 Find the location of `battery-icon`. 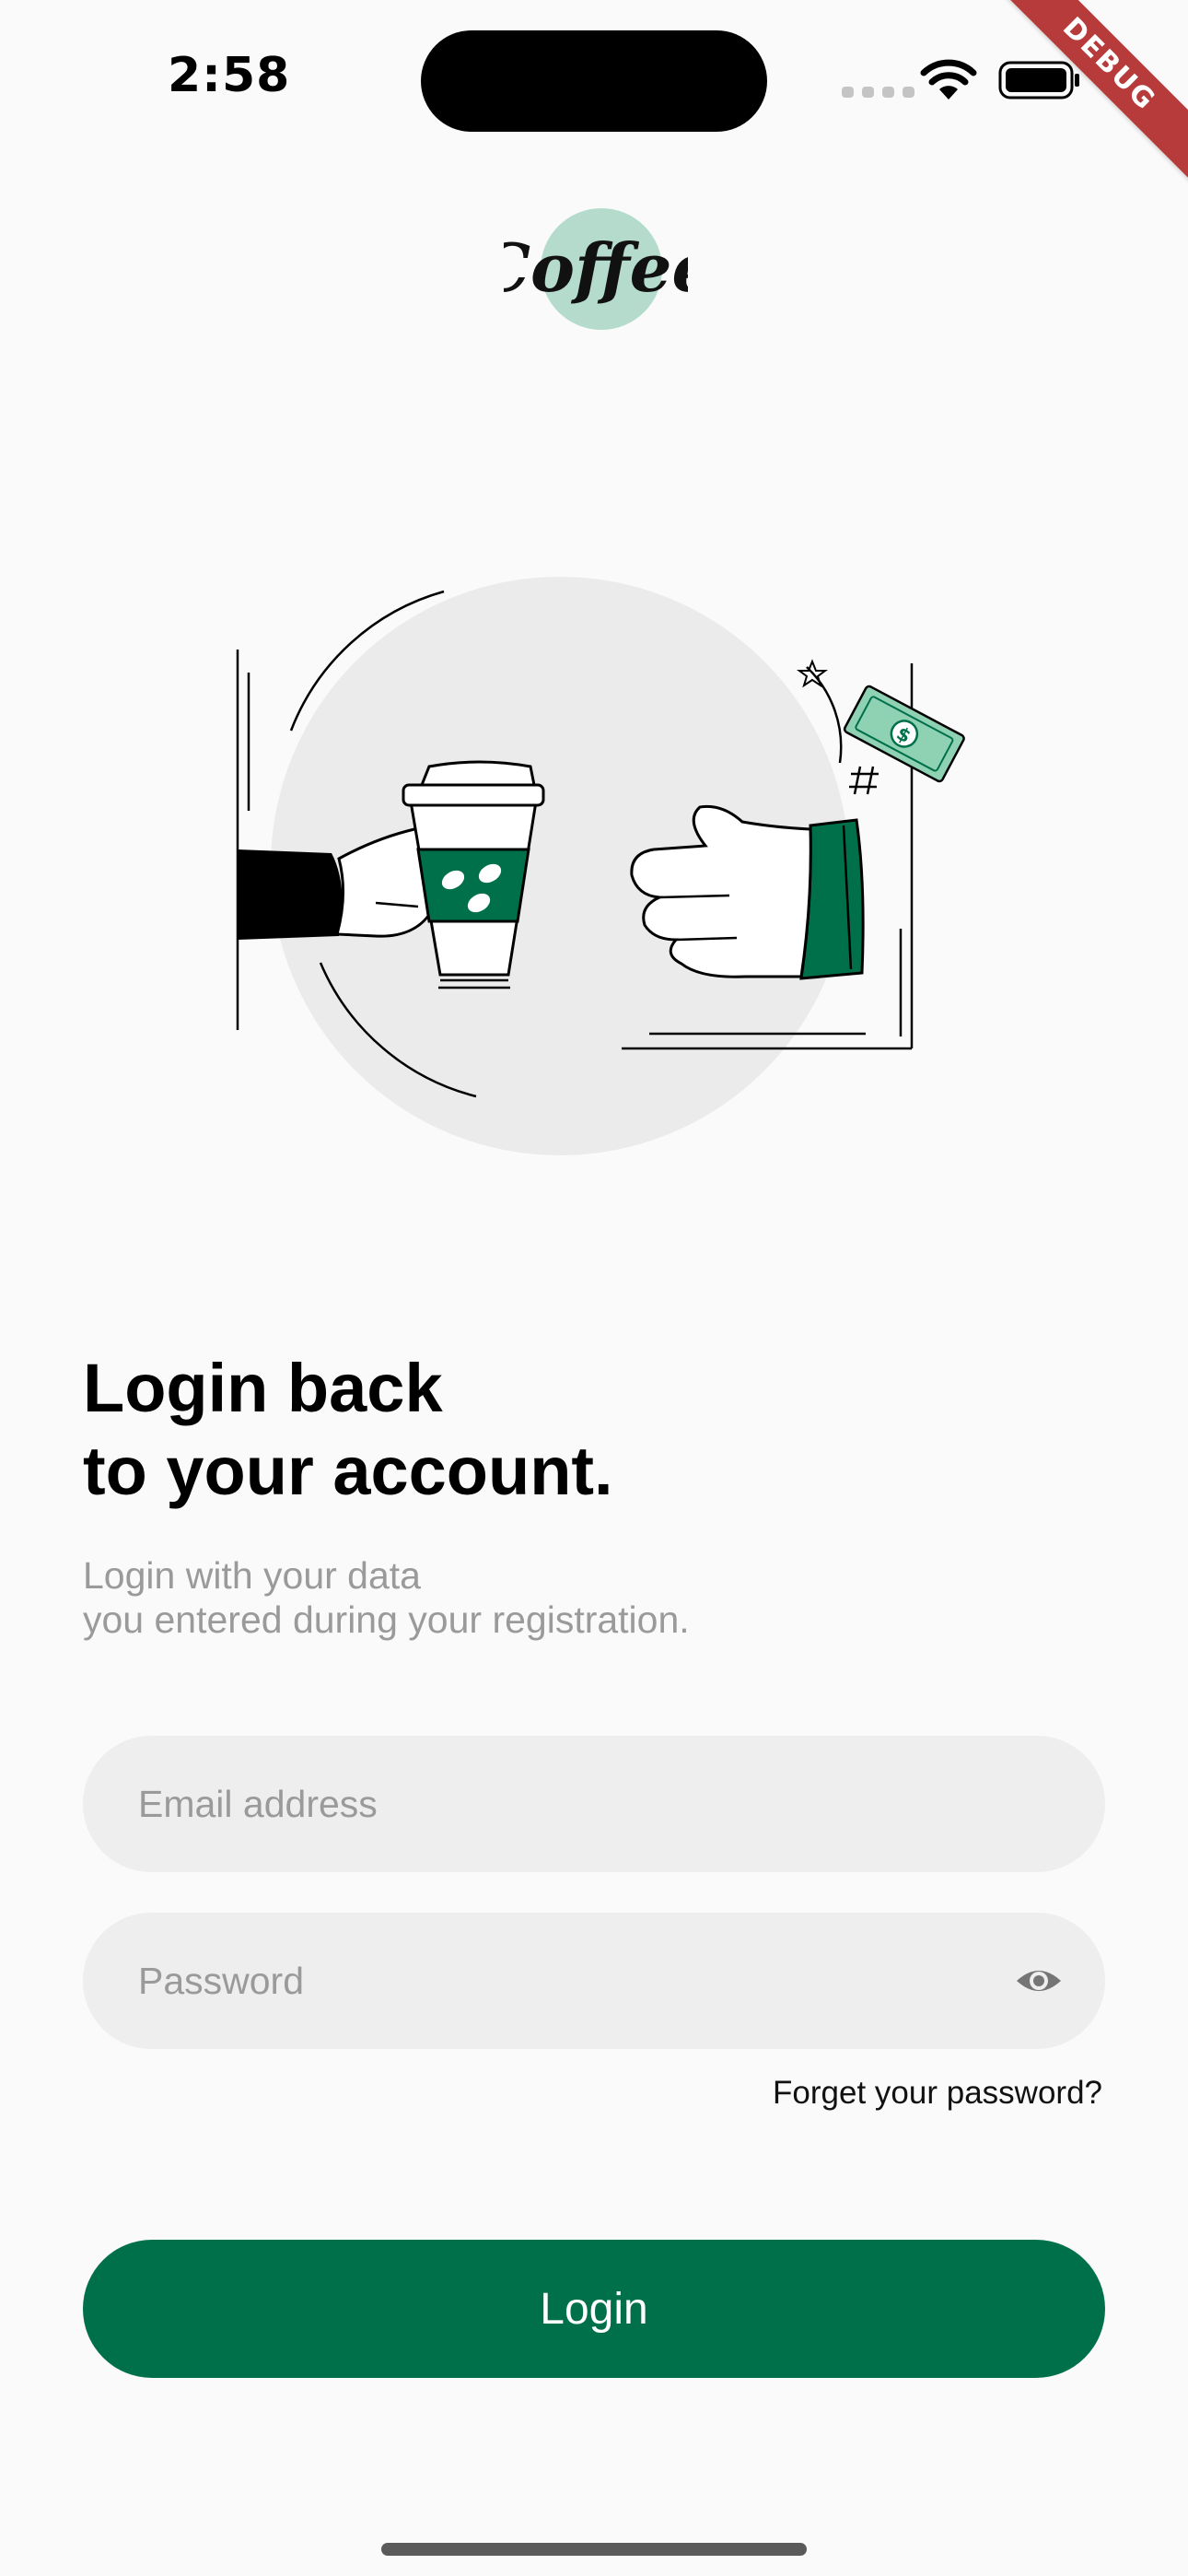

battery-icon is located at coordinates (1038, 80).